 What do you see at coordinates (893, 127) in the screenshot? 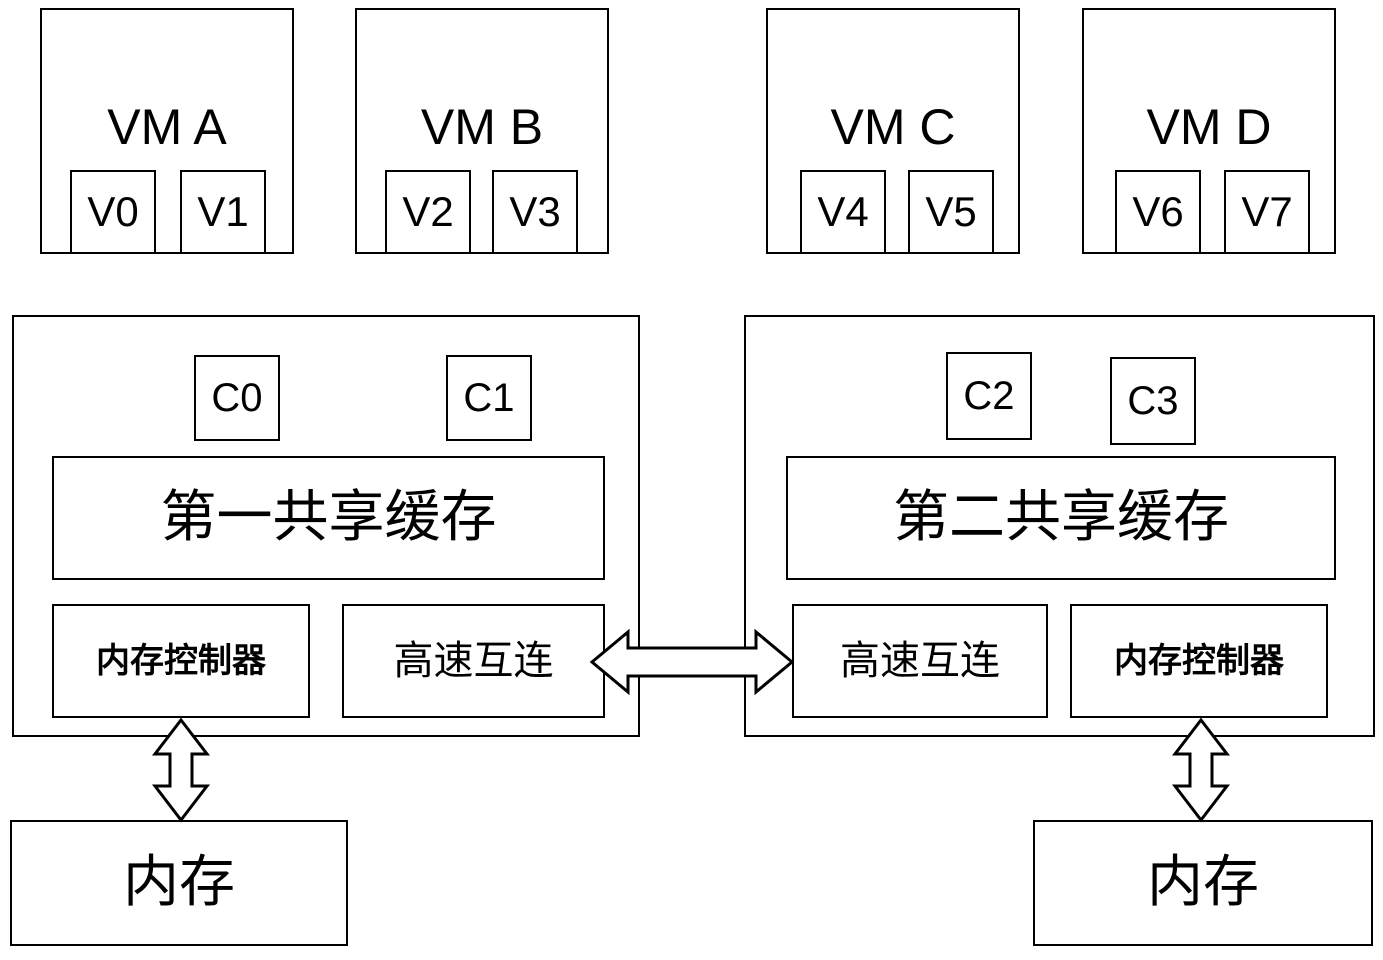
I see `vm-title-c: VM C` at bounding box center [893, 127].